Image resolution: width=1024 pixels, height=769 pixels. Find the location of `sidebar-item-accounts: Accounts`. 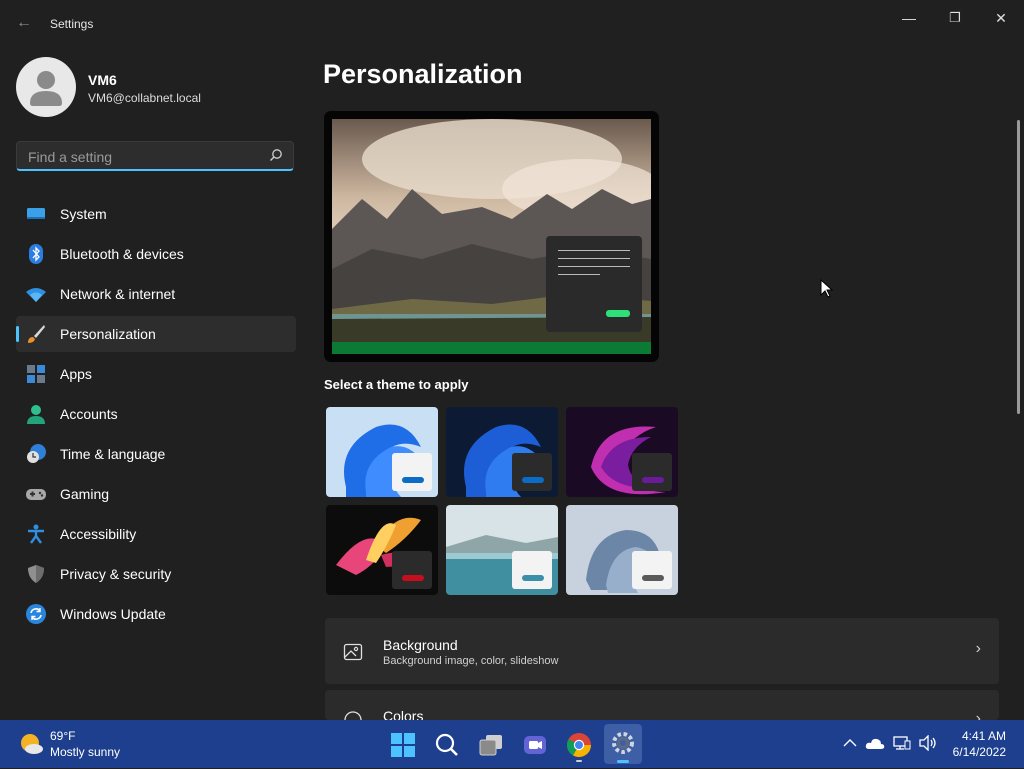

sidebar-item-accounts: Accounts is located at coordinates (156, 414).